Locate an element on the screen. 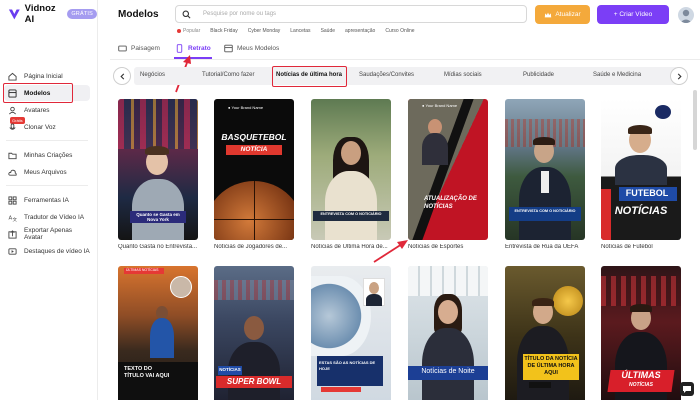 The width and height of the screenshot is (700, 400). home-icon is located at coordinates (12, 76).